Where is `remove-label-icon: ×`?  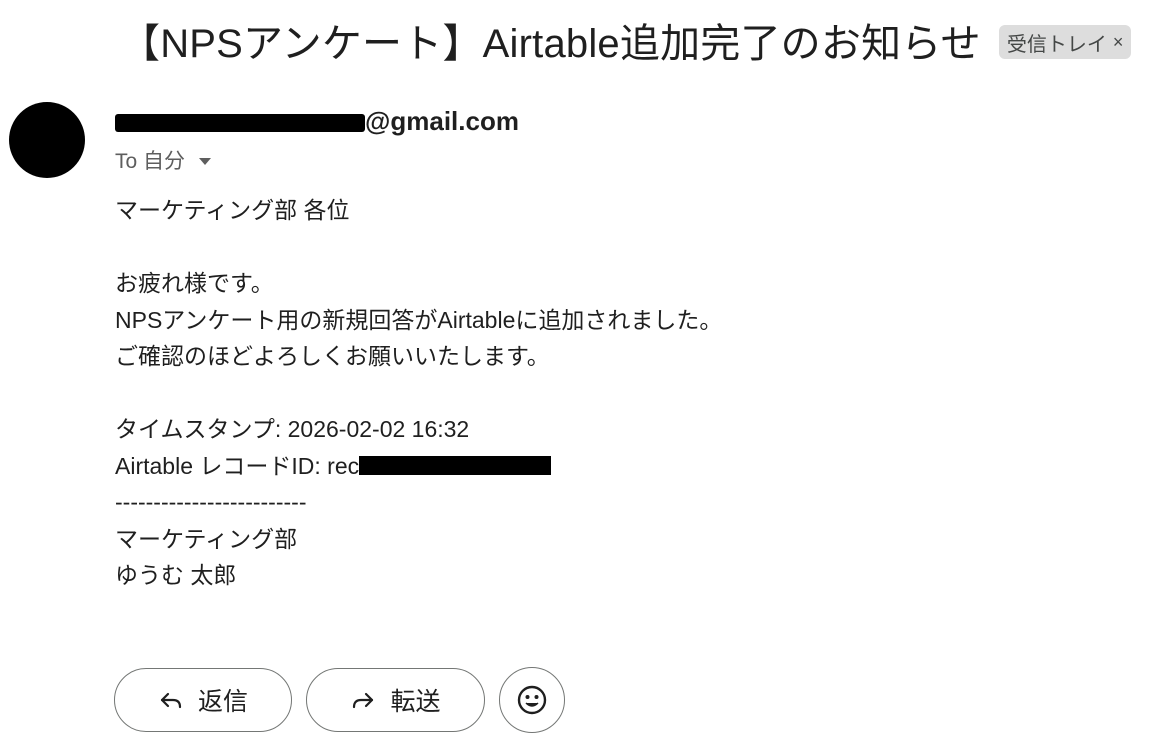
remove-label-icon: × is located at coordinates (1118, 42).